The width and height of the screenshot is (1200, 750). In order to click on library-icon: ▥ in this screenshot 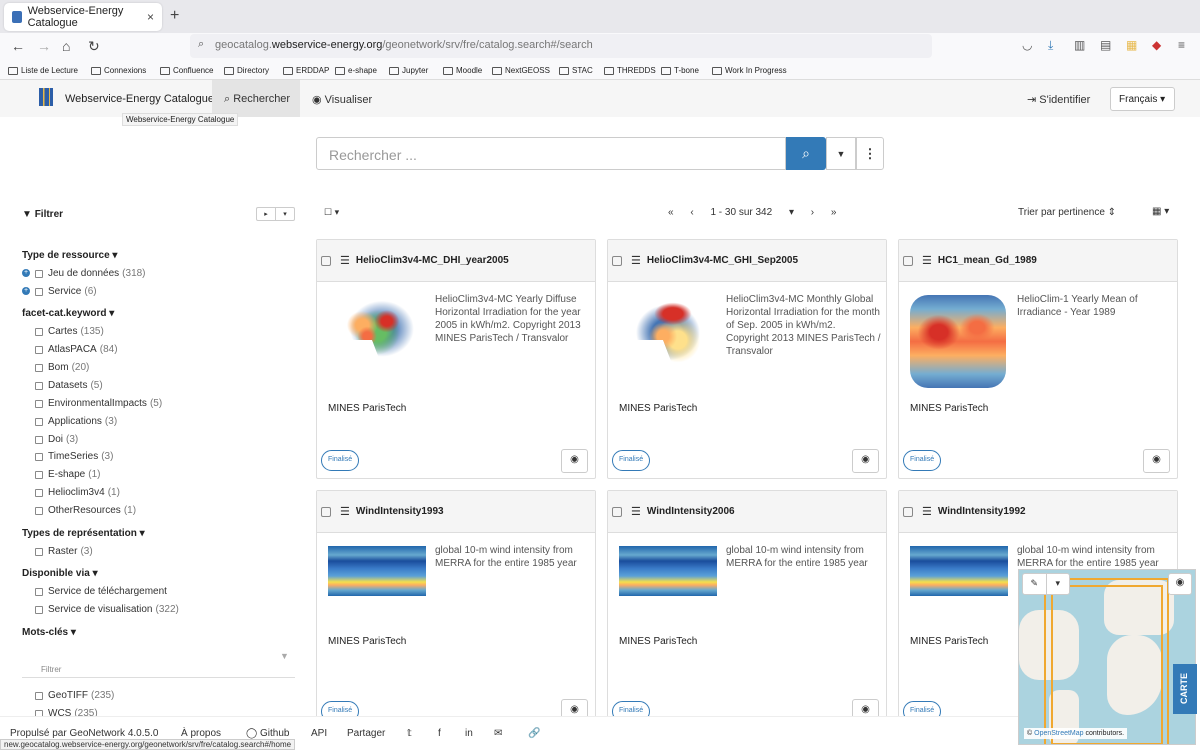, I will do `click(1079, 45)`.